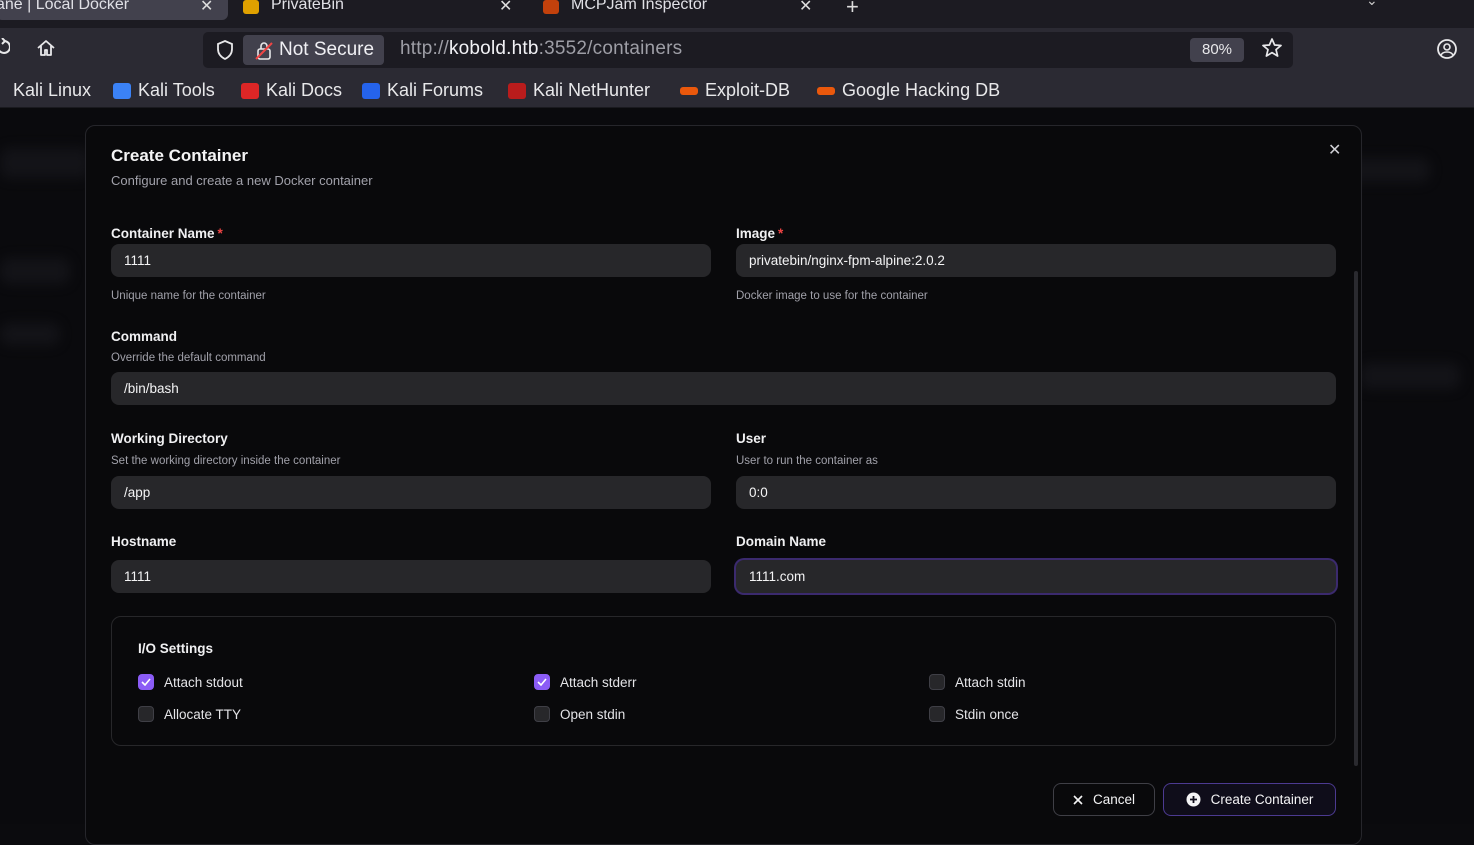 The image size is (1474, 845). What do you see at coordinates (987, 714) in the screenshot?
I see `checkbox-label: Stdin once` at bounding box center [987, 714].